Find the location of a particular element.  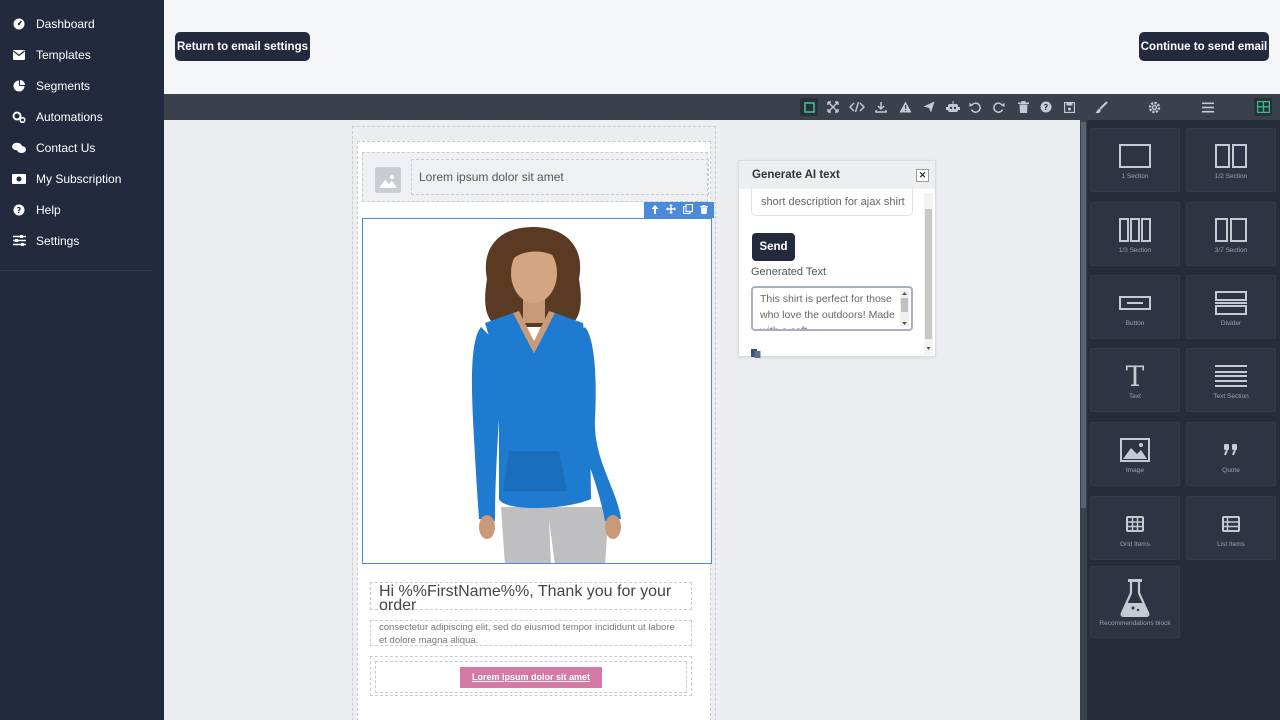

send-test-icon is located at coordinates (929, 107).